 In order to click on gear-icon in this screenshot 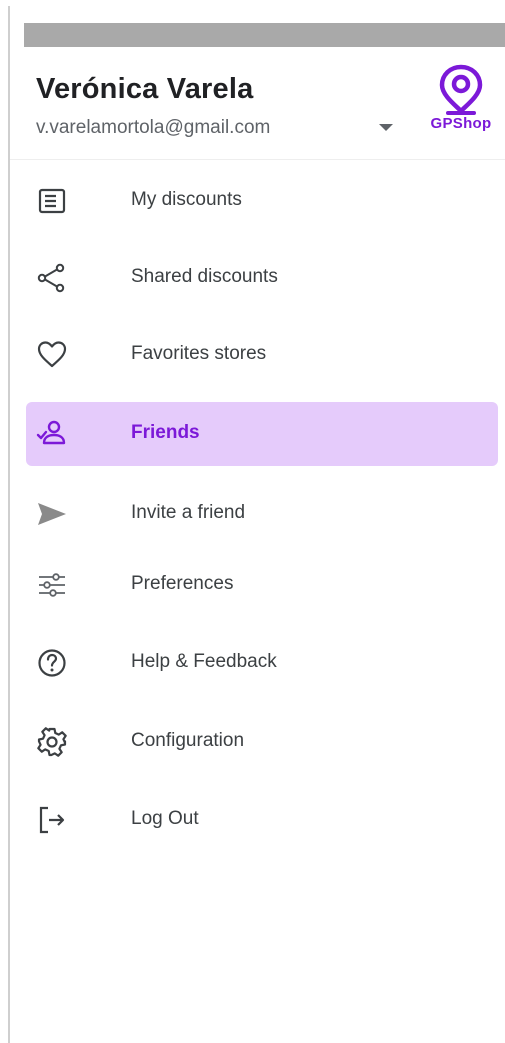, I will do `click(52, 742)`.